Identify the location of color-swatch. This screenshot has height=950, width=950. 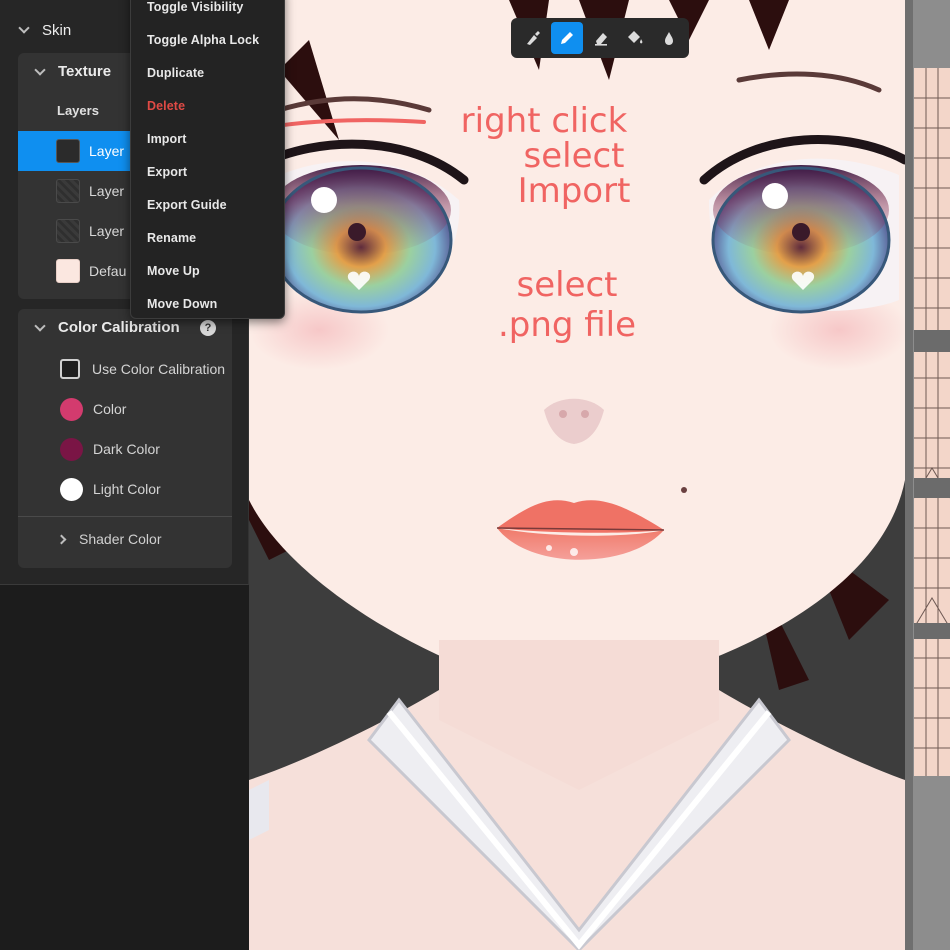
(71, 409).